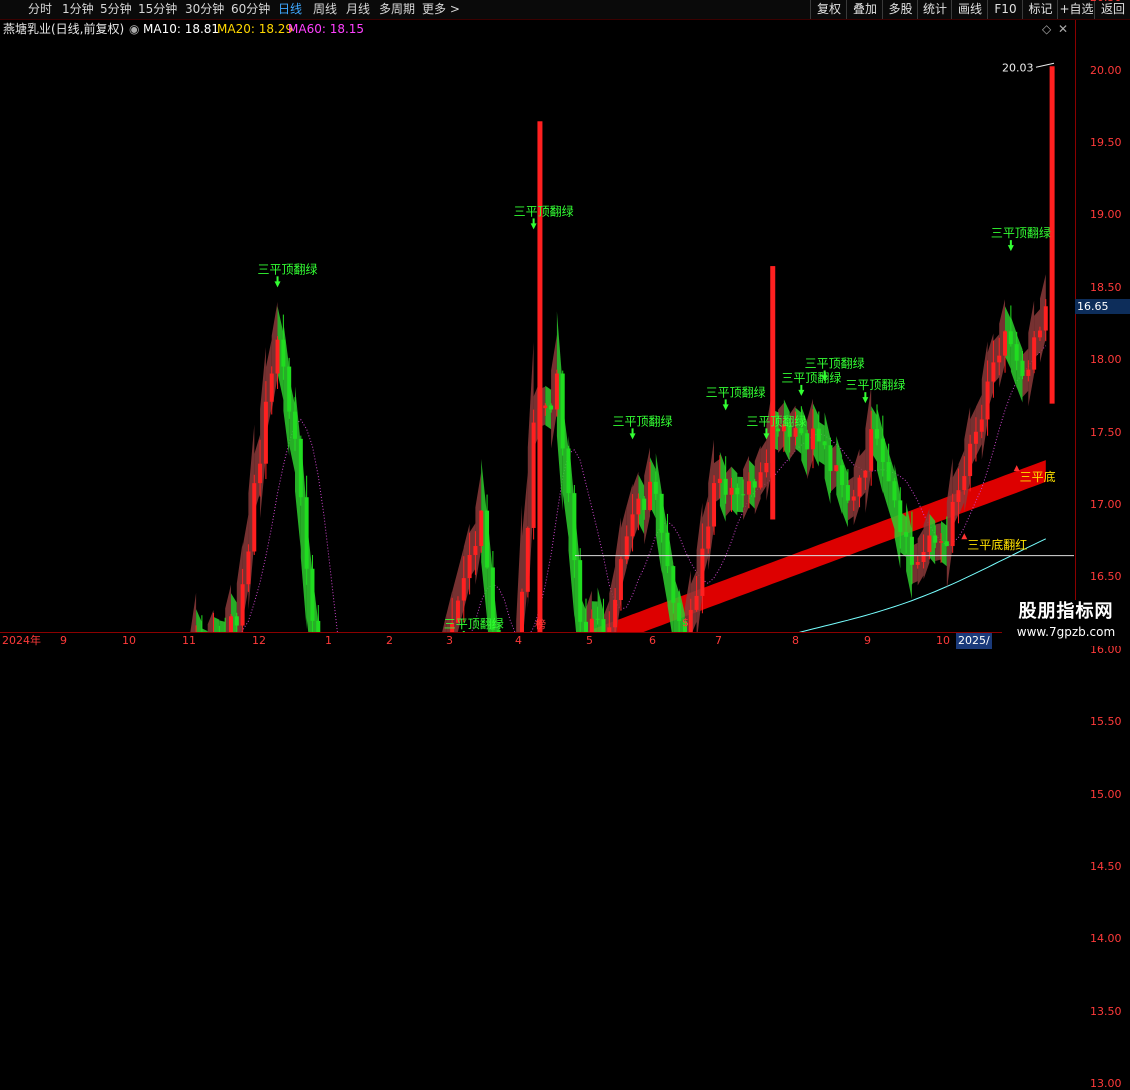 This screenshot has width=1130, height=1090. What do you see at coordinates (255, 29) in the screenshot?
I see `ma20-label: MA20: 18.29` at bounding box center [255, 29].